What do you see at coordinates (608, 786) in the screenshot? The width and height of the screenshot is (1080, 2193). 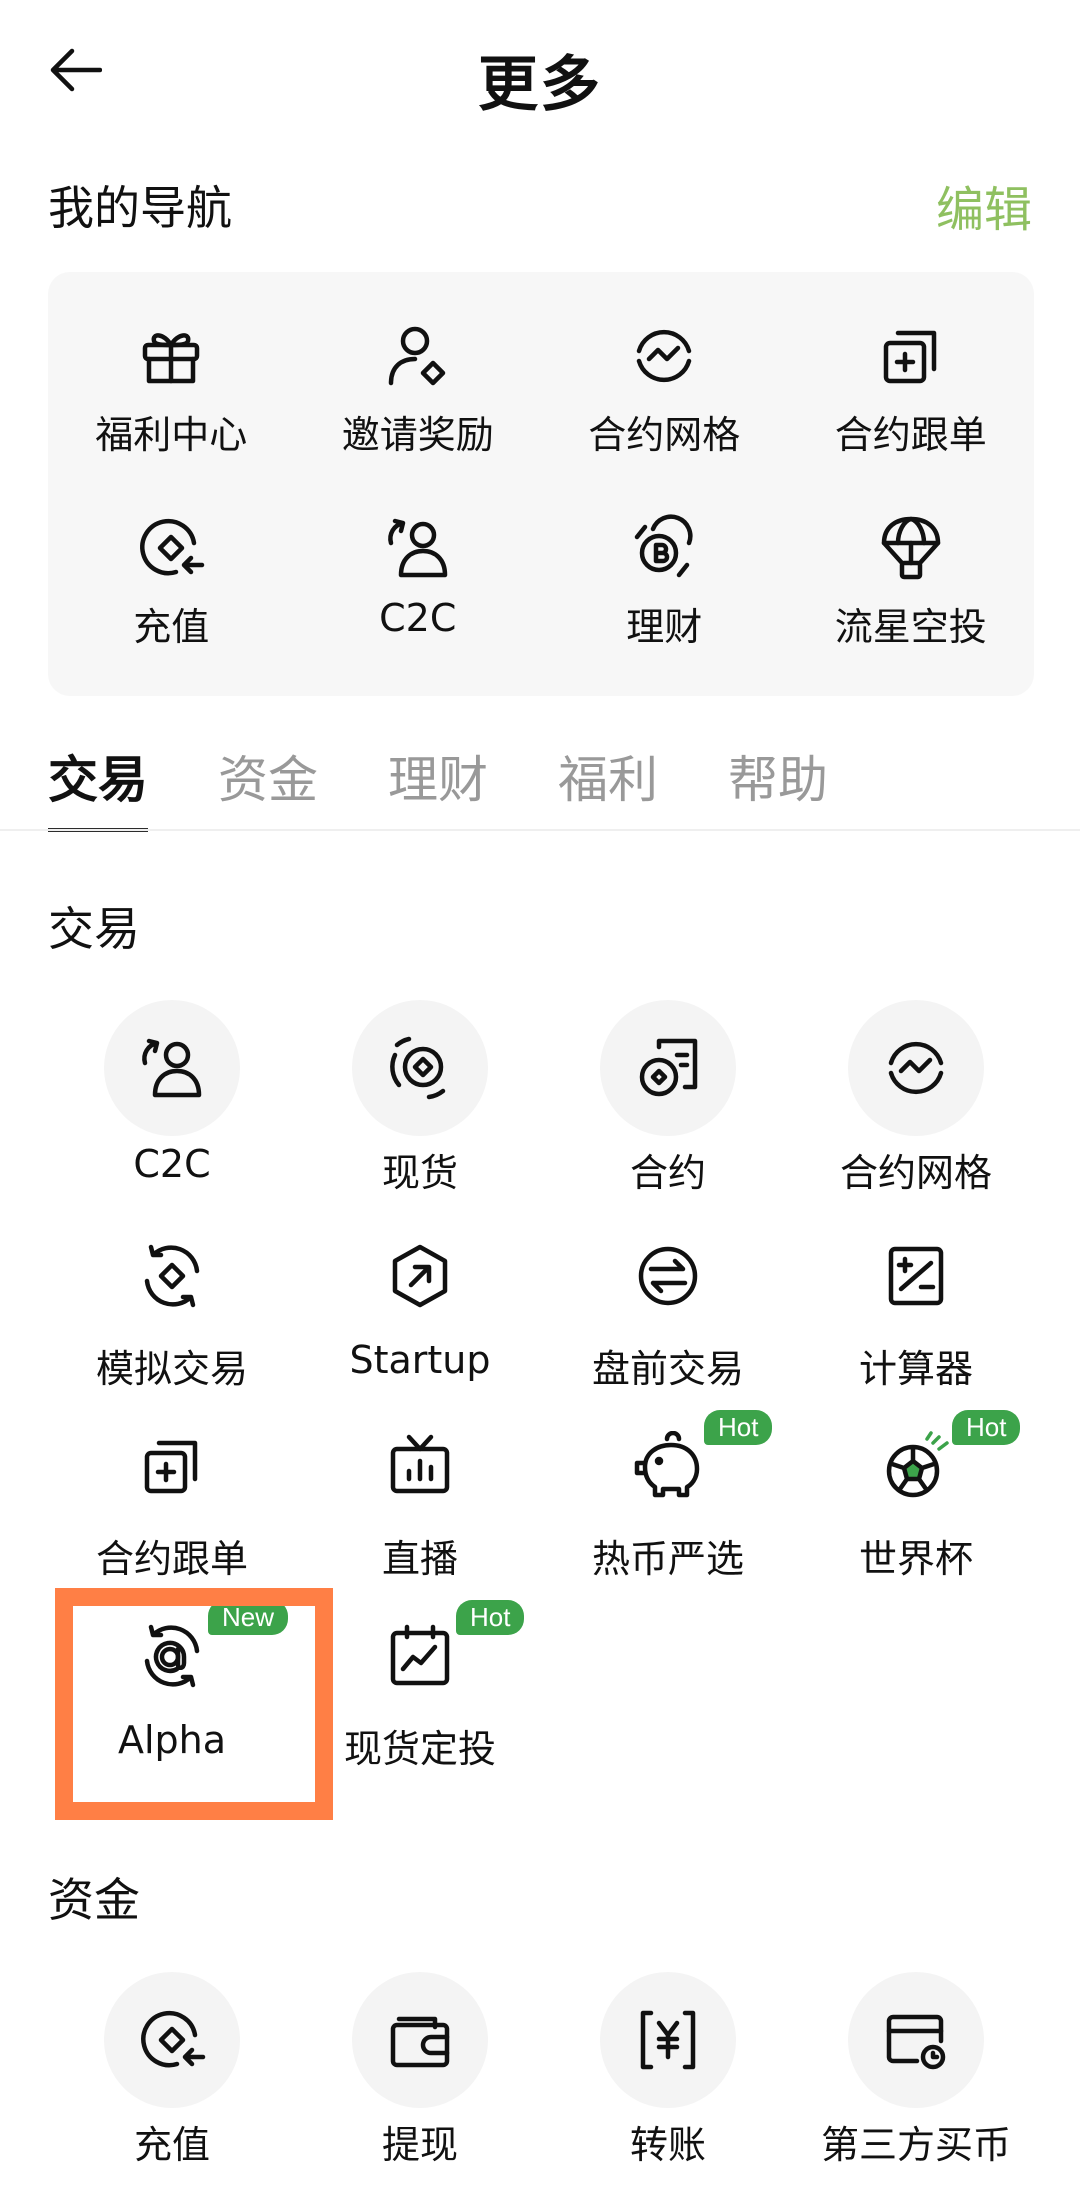 I see `tab-welfare: 福利` at bounding box center [608, 786].